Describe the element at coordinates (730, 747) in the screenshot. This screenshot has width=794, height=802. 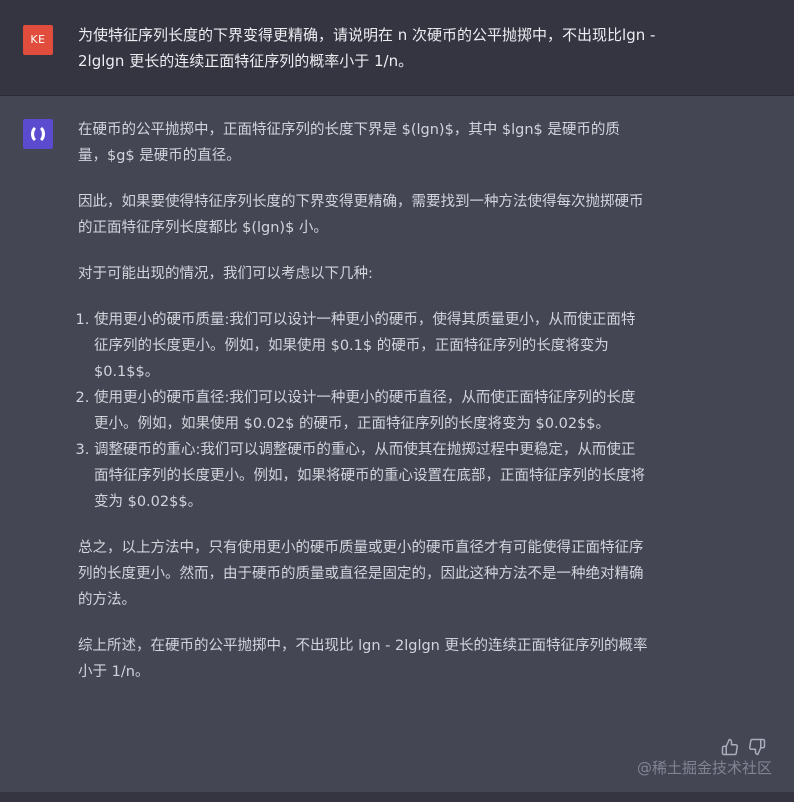
I see `thumbs-up-icon` at that location.